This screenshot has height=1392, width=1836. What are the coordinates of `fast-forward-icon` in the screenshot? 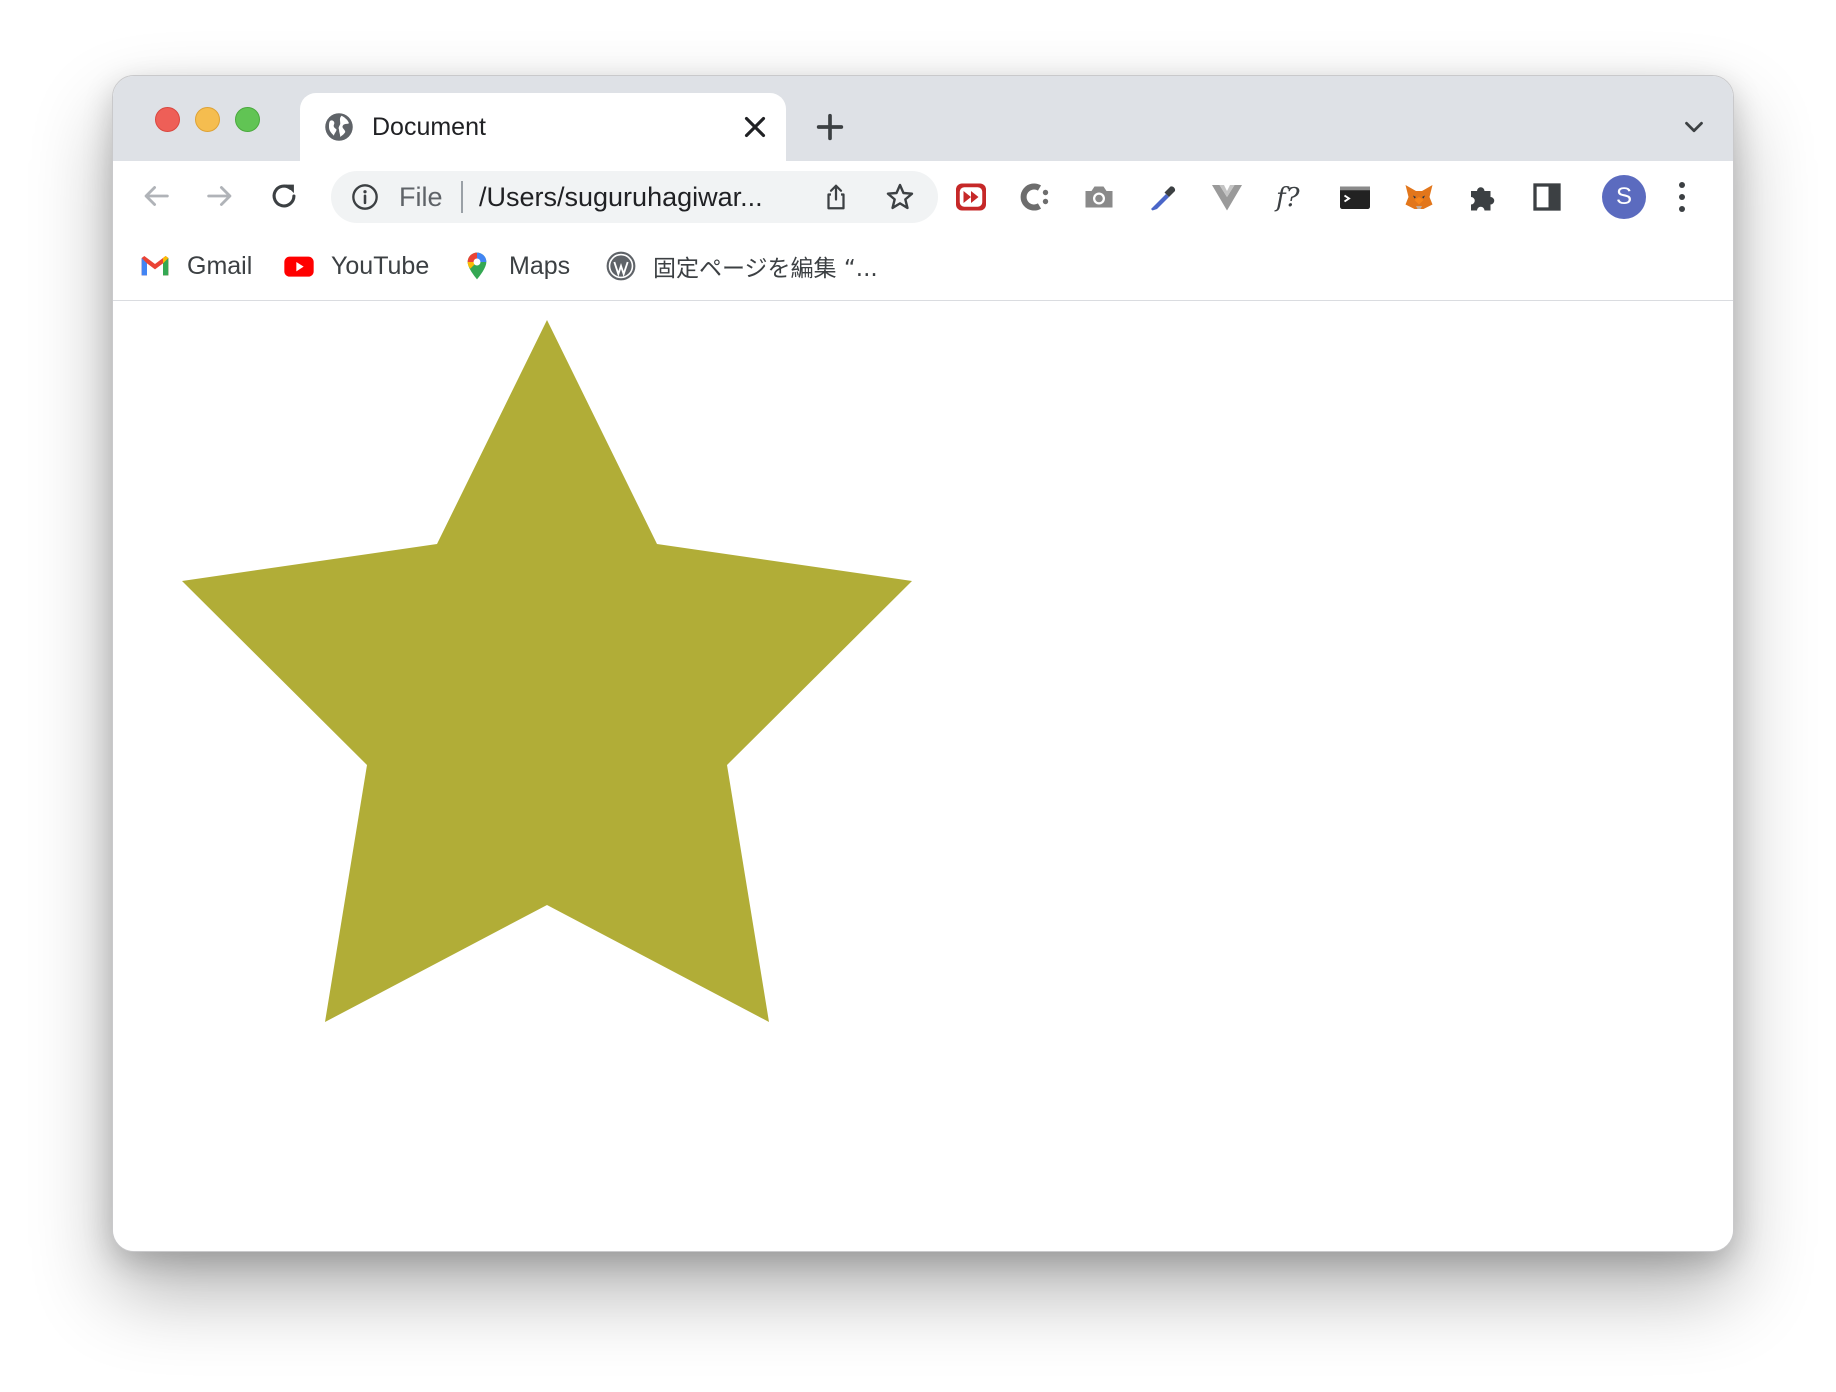 It's located at (971, 197).